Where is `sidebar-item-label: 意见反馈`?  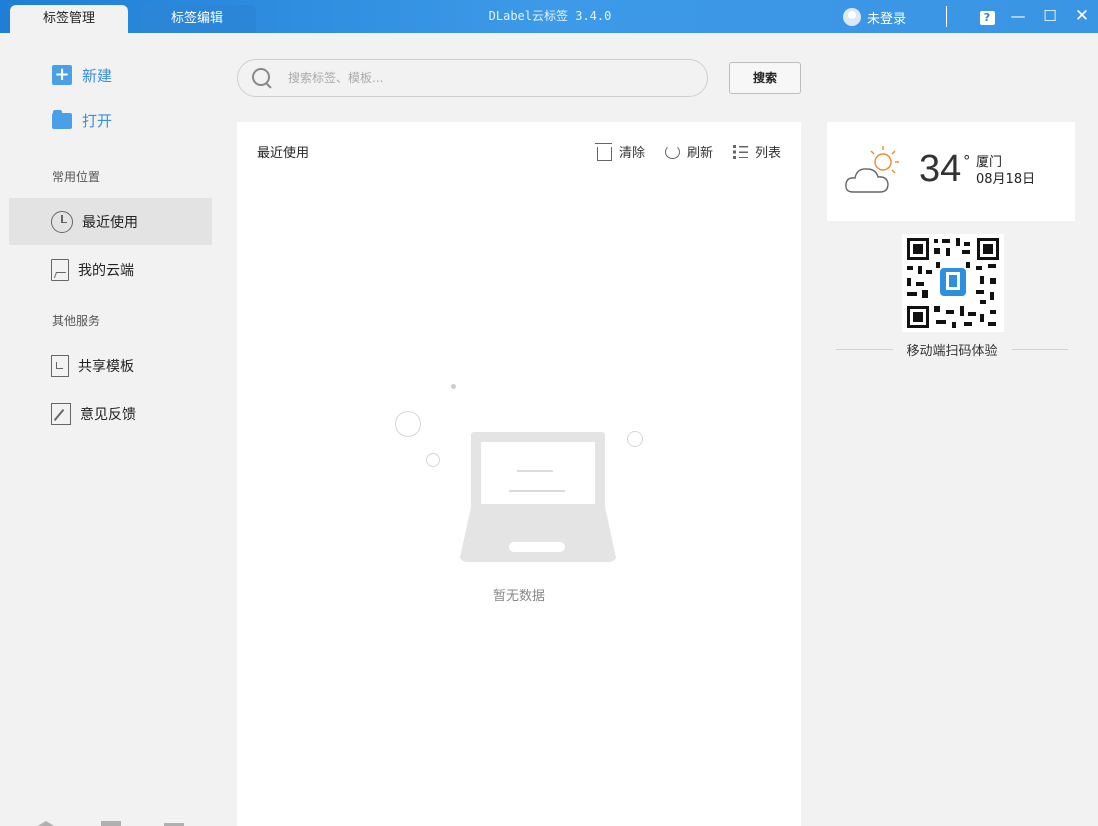 sidebar-item-label: 意见反馈 is located at coordinates (108, 414).